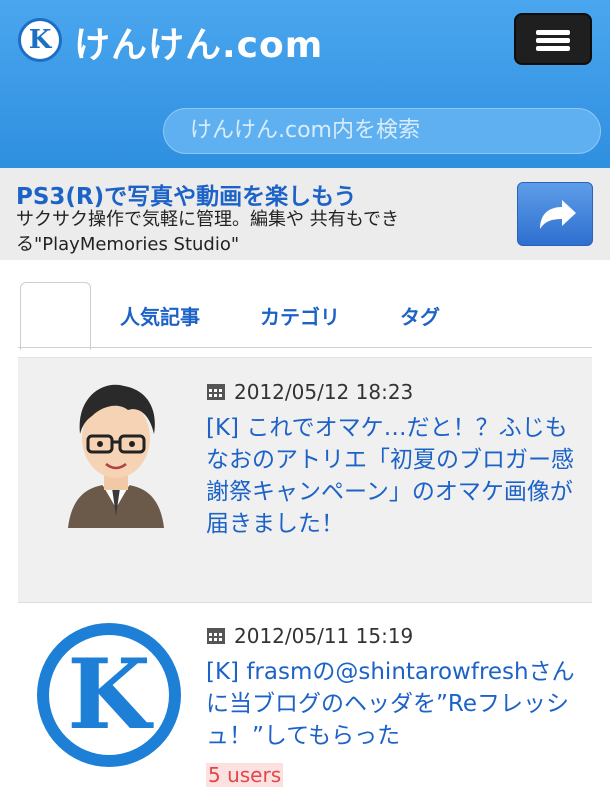  I want to click on search-input: けんけん.com内を検索, so click(382, 131).